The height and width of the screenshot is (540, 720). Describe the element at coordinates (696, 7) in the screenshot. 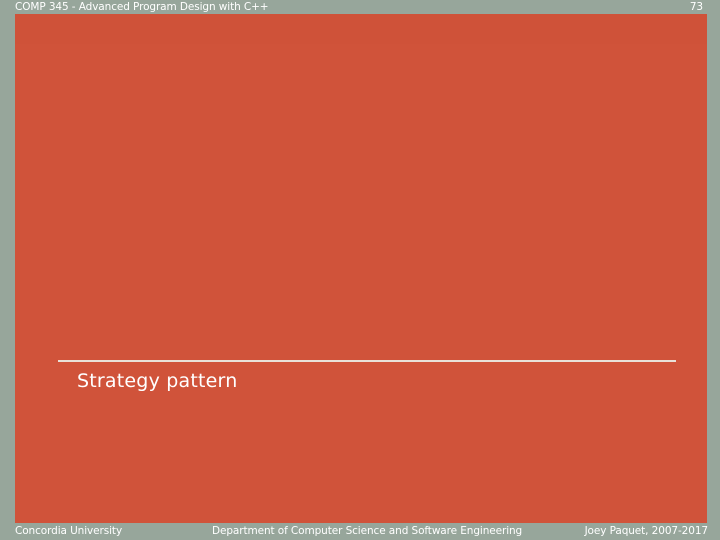

I see `slide-number: 73` at that location.